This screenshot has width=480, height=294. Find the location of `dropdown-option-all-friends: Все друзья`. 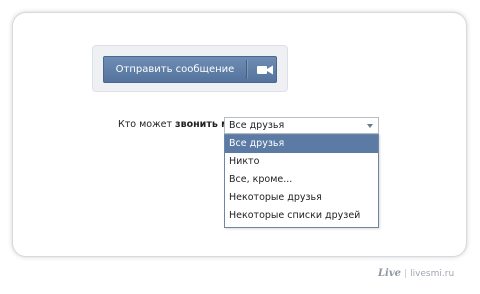

dropdown-option-all-friends: Все друзья is located at coordinates (301, 144).